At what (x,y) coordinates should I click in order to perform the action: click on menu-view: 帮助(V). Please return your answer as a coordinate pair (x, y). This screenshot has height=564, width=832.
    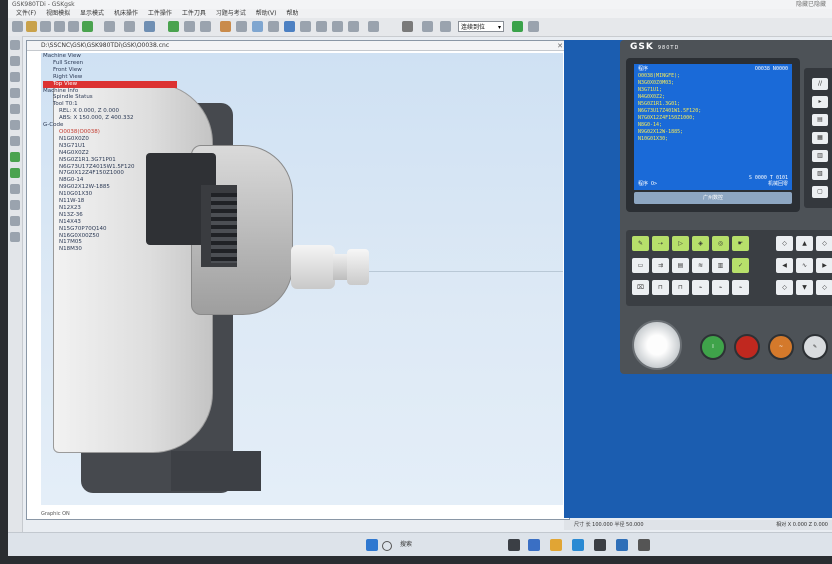
    Looking at the image, I should click on (266, 13).